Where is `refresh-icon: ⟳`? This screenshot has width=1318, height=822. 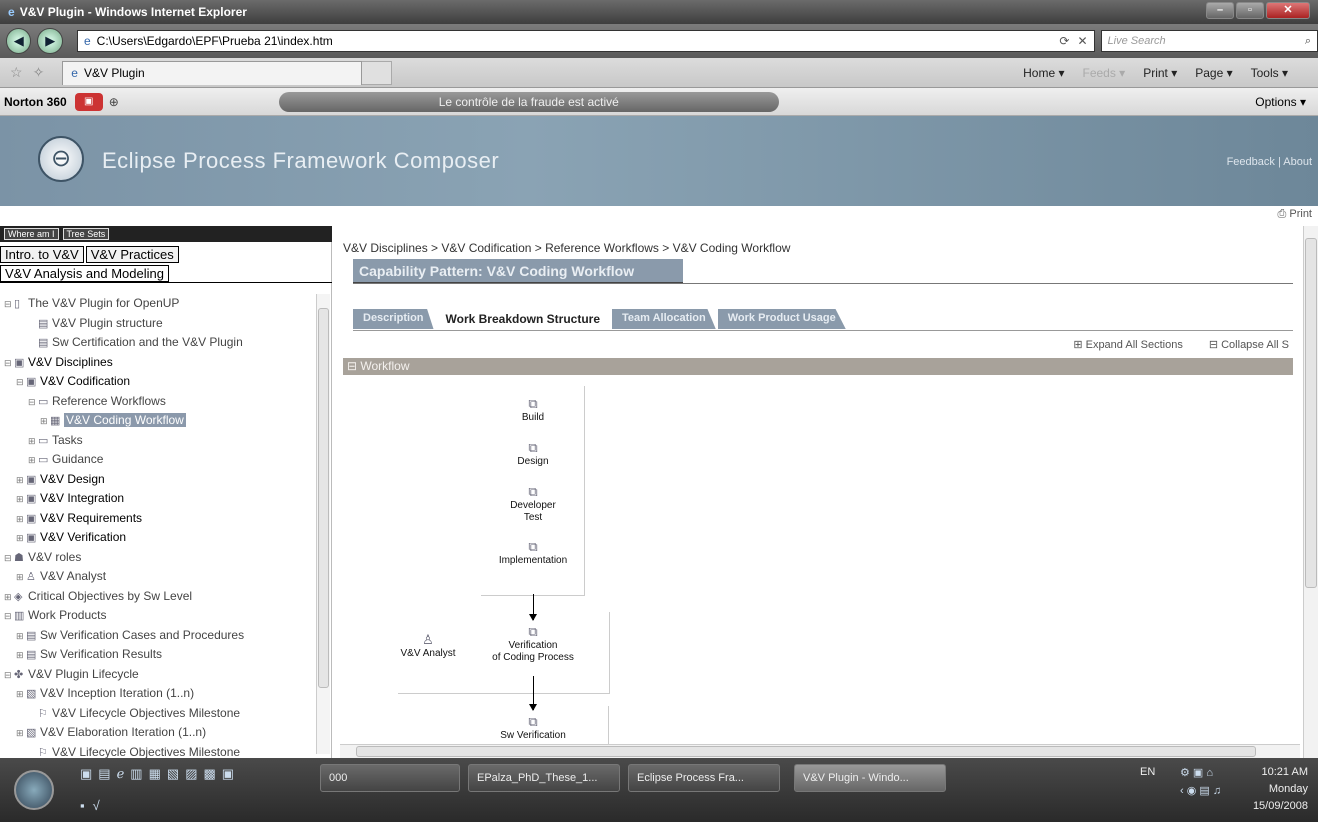 refresh-icon: ⟳ is located at coordinates (1064, 41).